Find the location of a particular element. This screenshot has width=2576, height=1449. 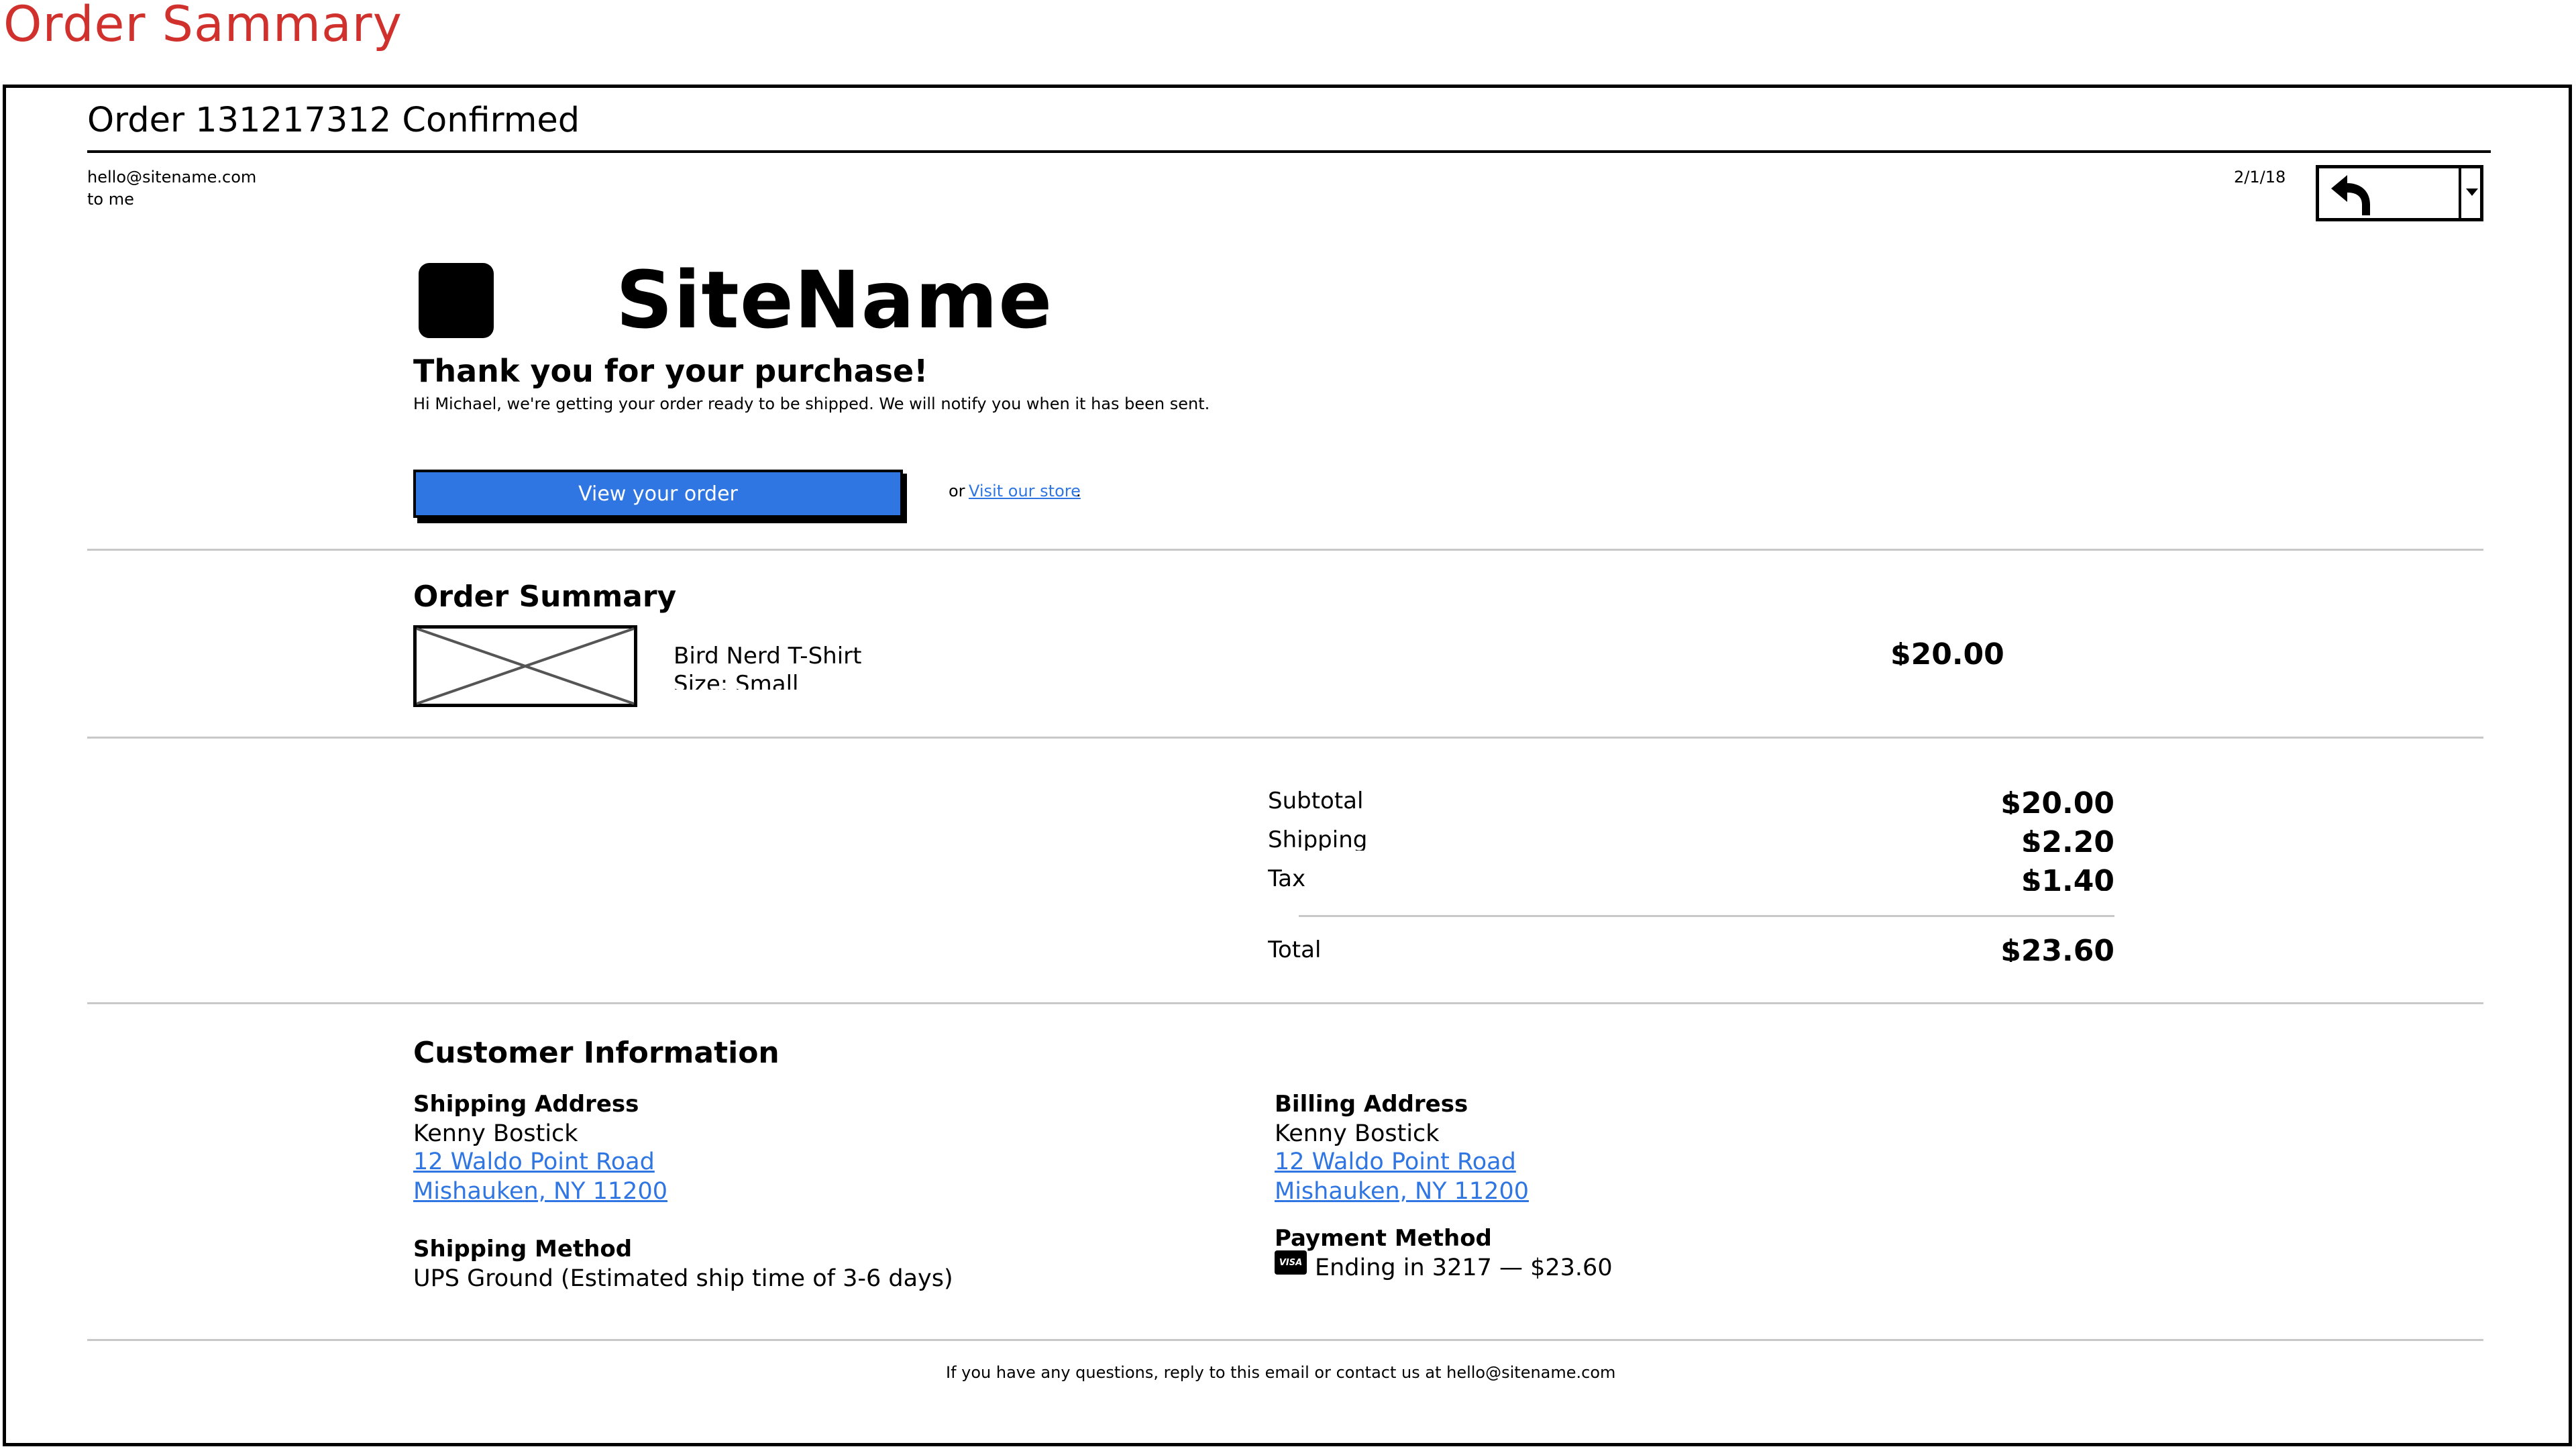

recipient-label: to me is located at coordinates (110, 199).